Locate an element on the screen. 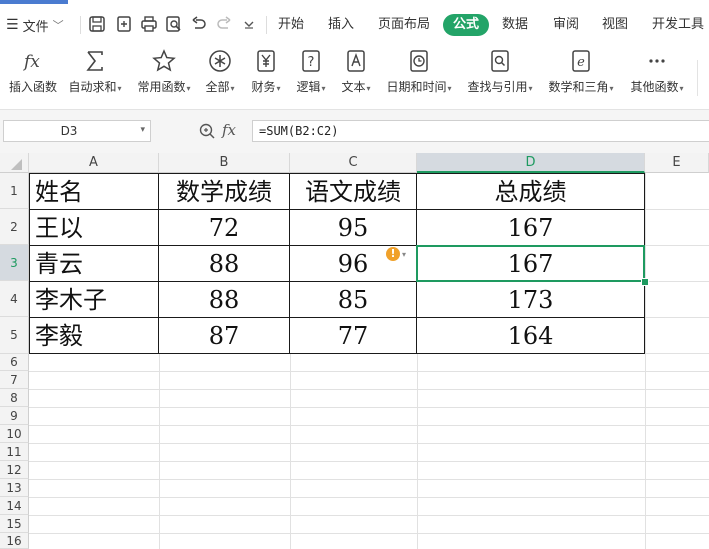 This screenshot has height=549, width=709. cell-c2: 95 is located at coordinates (353, 228).